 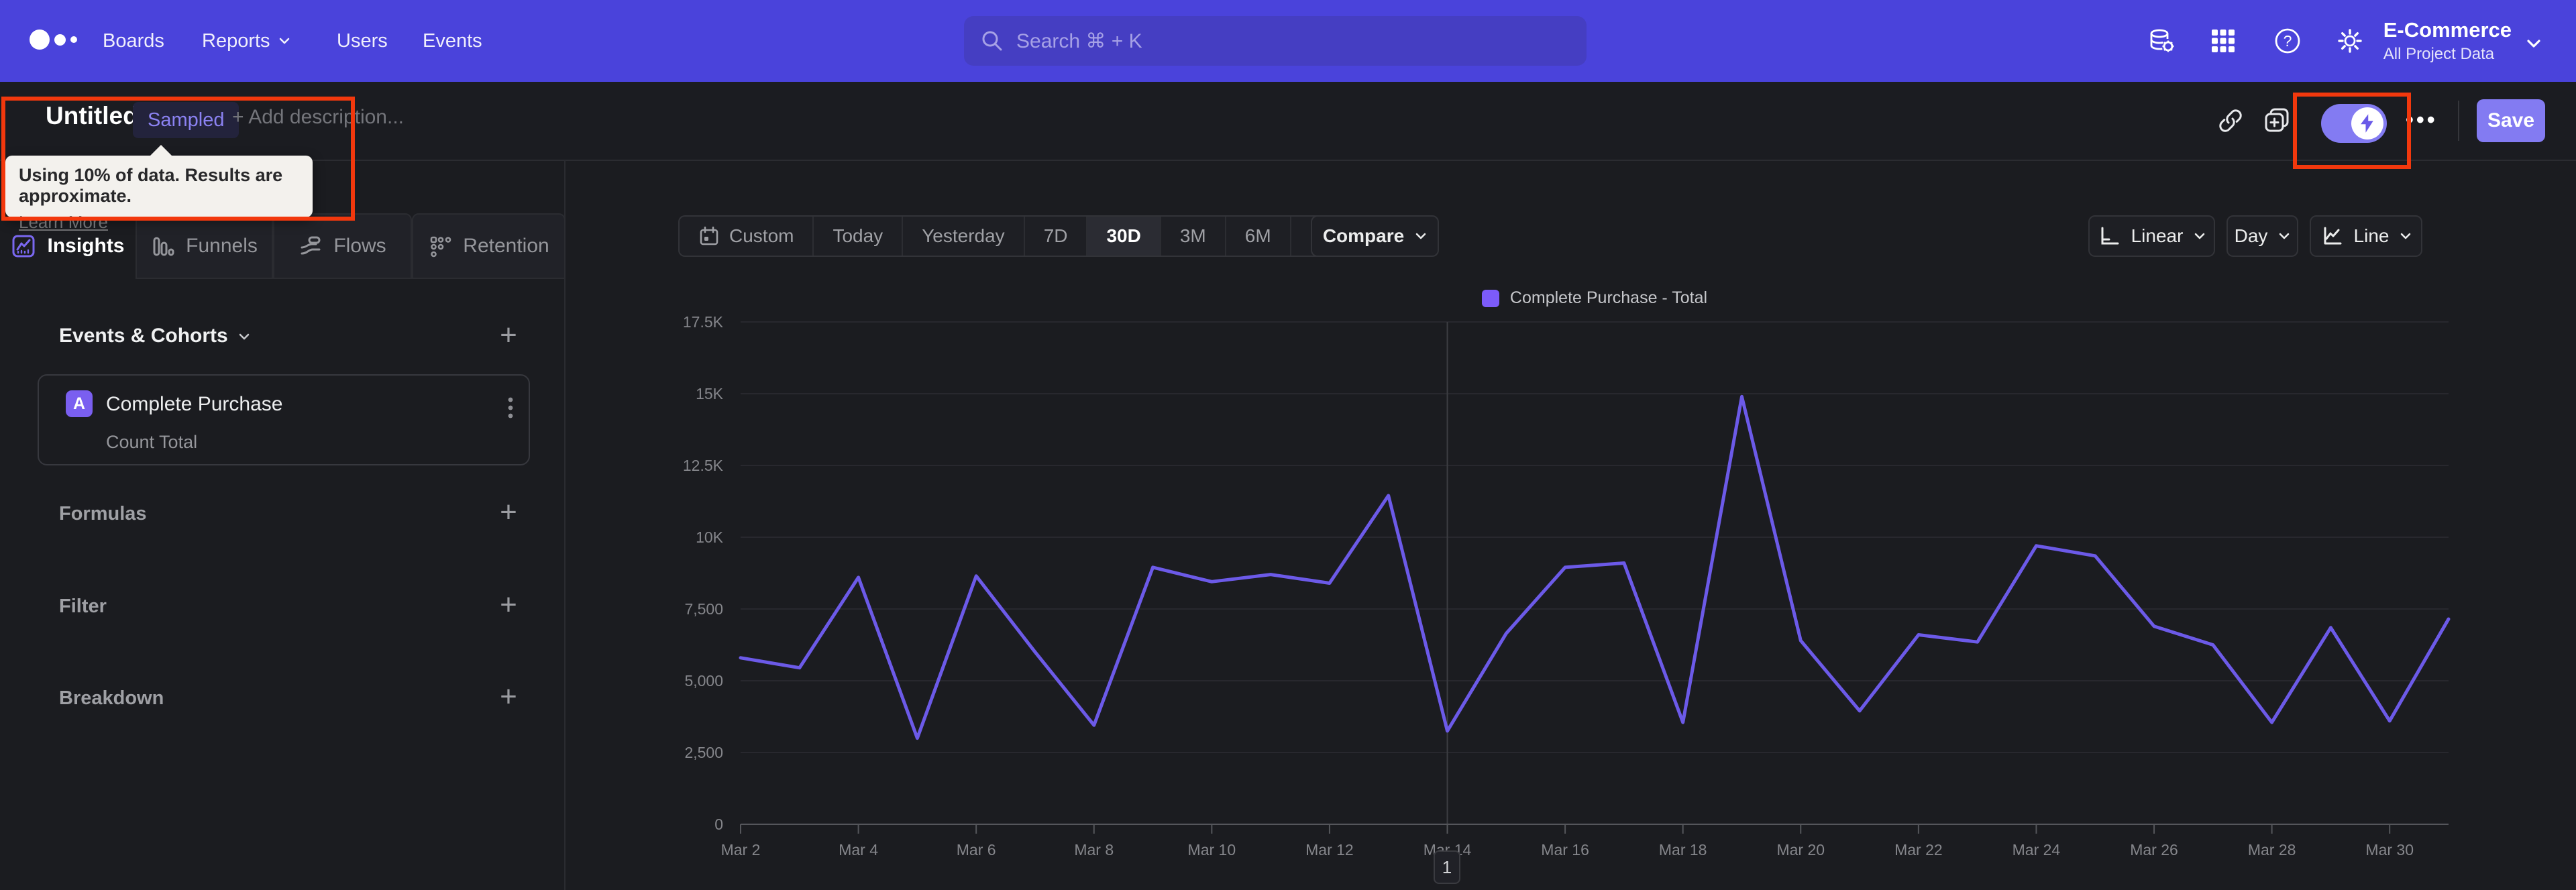 I want to click on nav-item-label: Users, so click(x=362, y=41).